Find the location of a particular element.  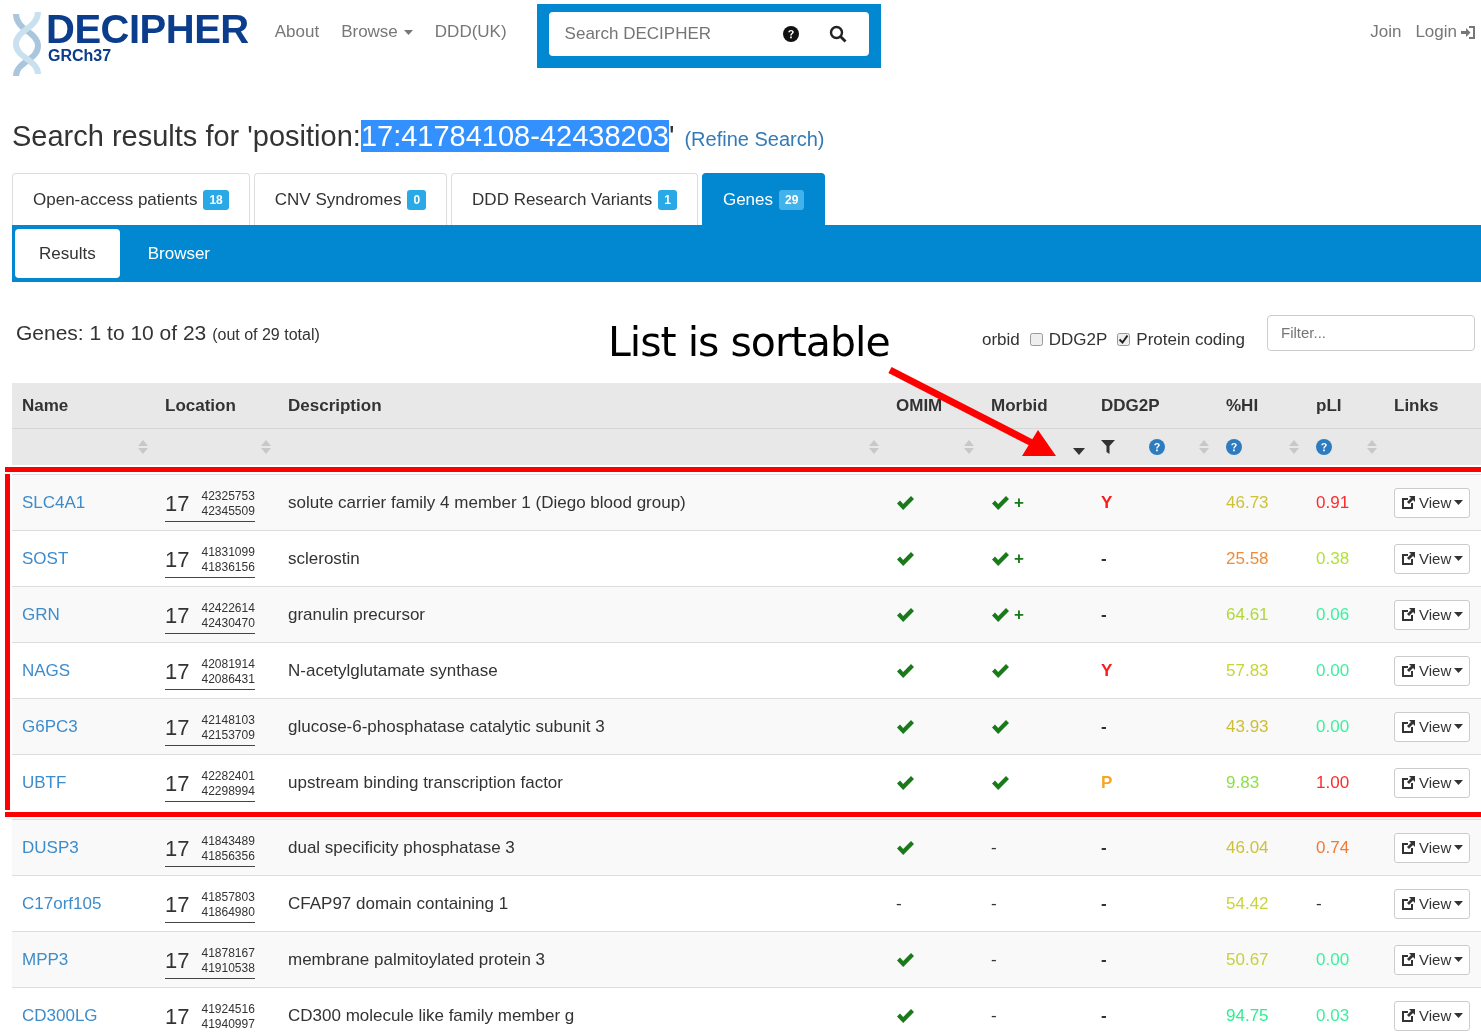

sort-descending-icon is located at coordinates (1079, 451).